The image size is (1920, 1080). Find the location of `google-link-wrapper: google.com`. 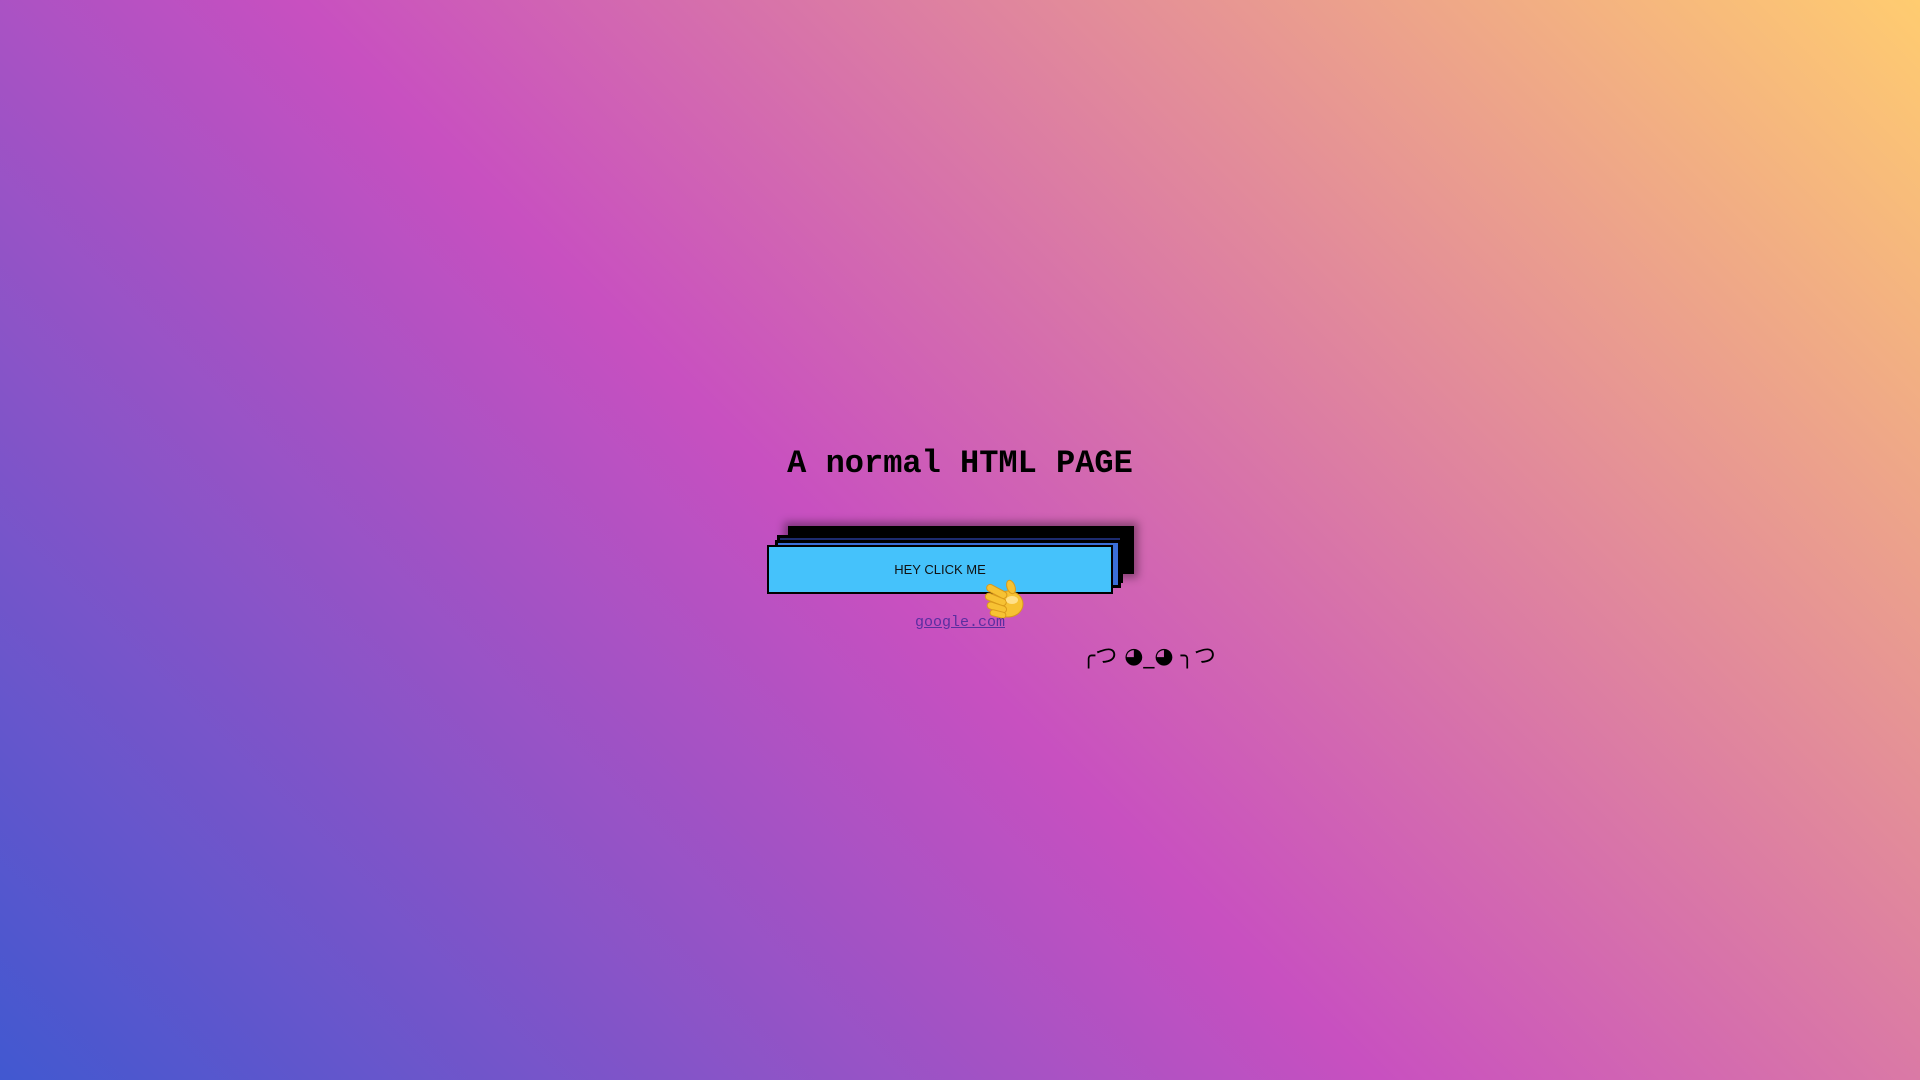

google-link-wrapper: google.com is located at coordinates (960, 623).